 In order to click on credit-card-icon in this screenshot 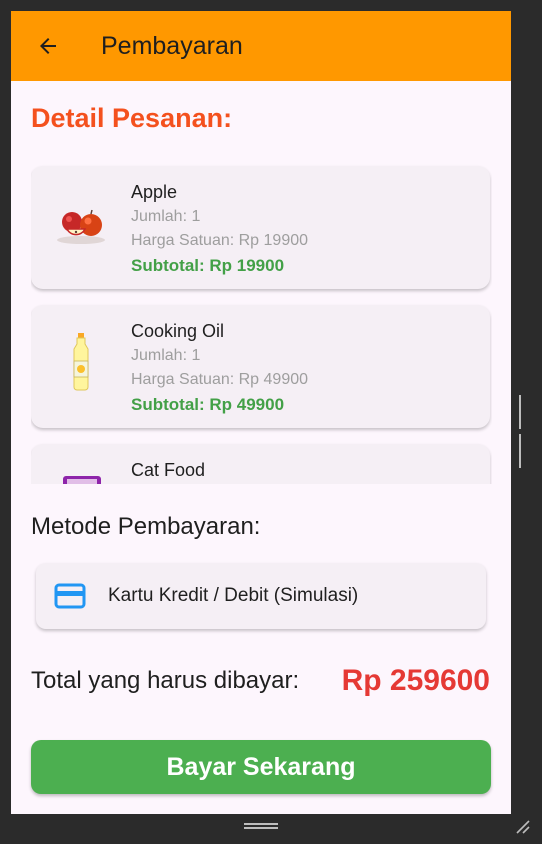, I will do `click(70, 596)`.